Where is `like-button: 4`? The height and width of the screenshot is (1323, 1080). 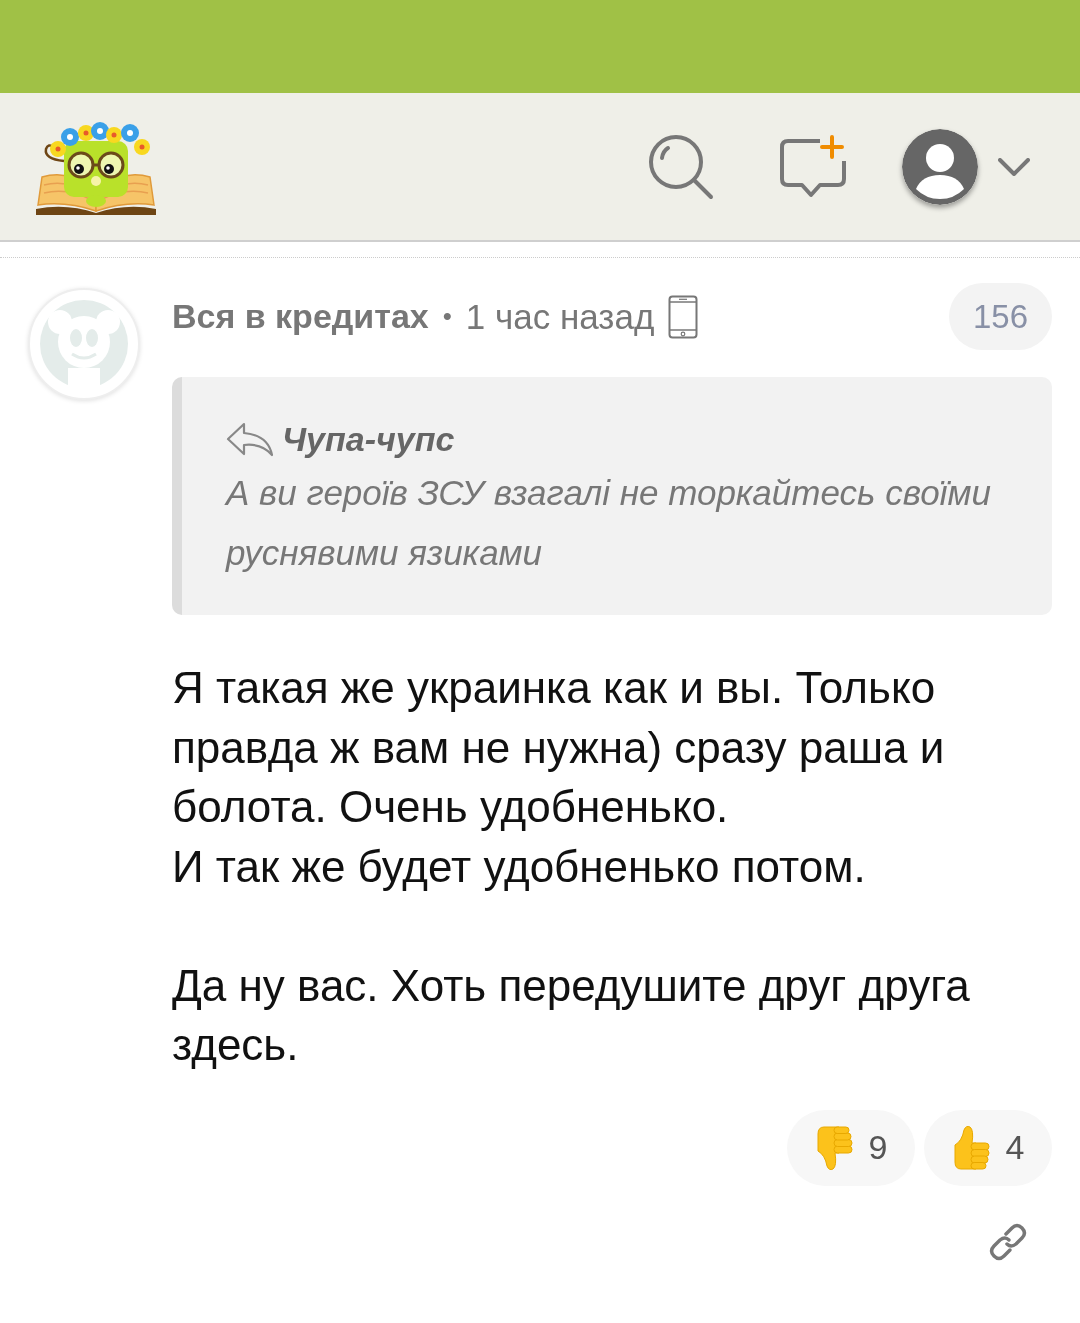 like-button: 4 is located at coordinates (988, 1147).